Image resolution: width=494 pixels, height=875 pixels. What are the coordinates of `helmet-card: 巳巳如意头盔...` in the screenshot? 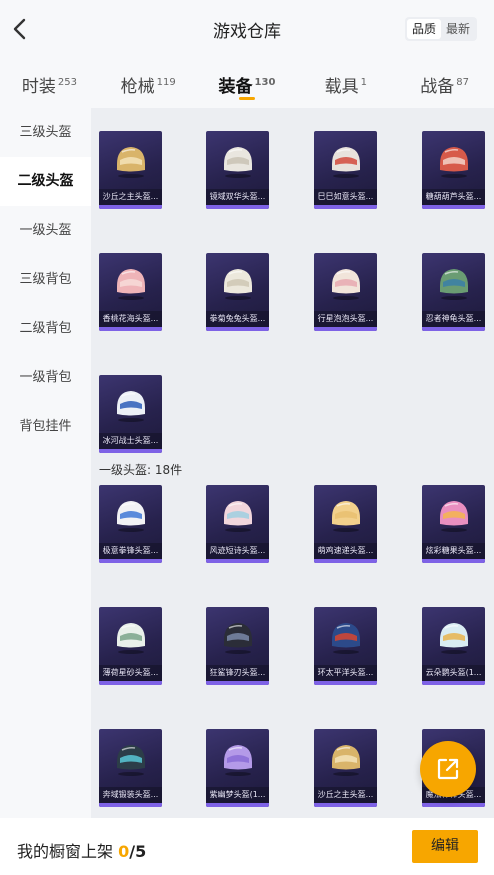 It's located at (345, 170).